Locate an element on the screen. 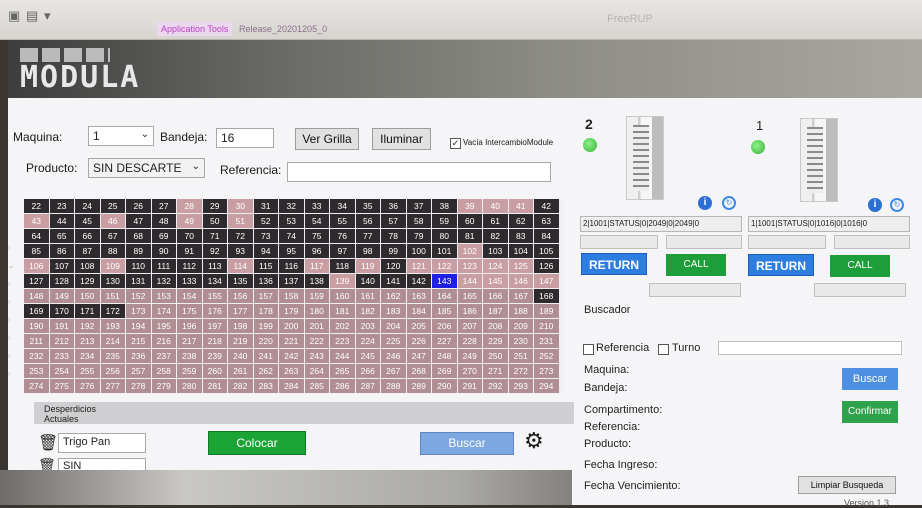  grid-cell-279: 279 is located at coordinates (163, 386).